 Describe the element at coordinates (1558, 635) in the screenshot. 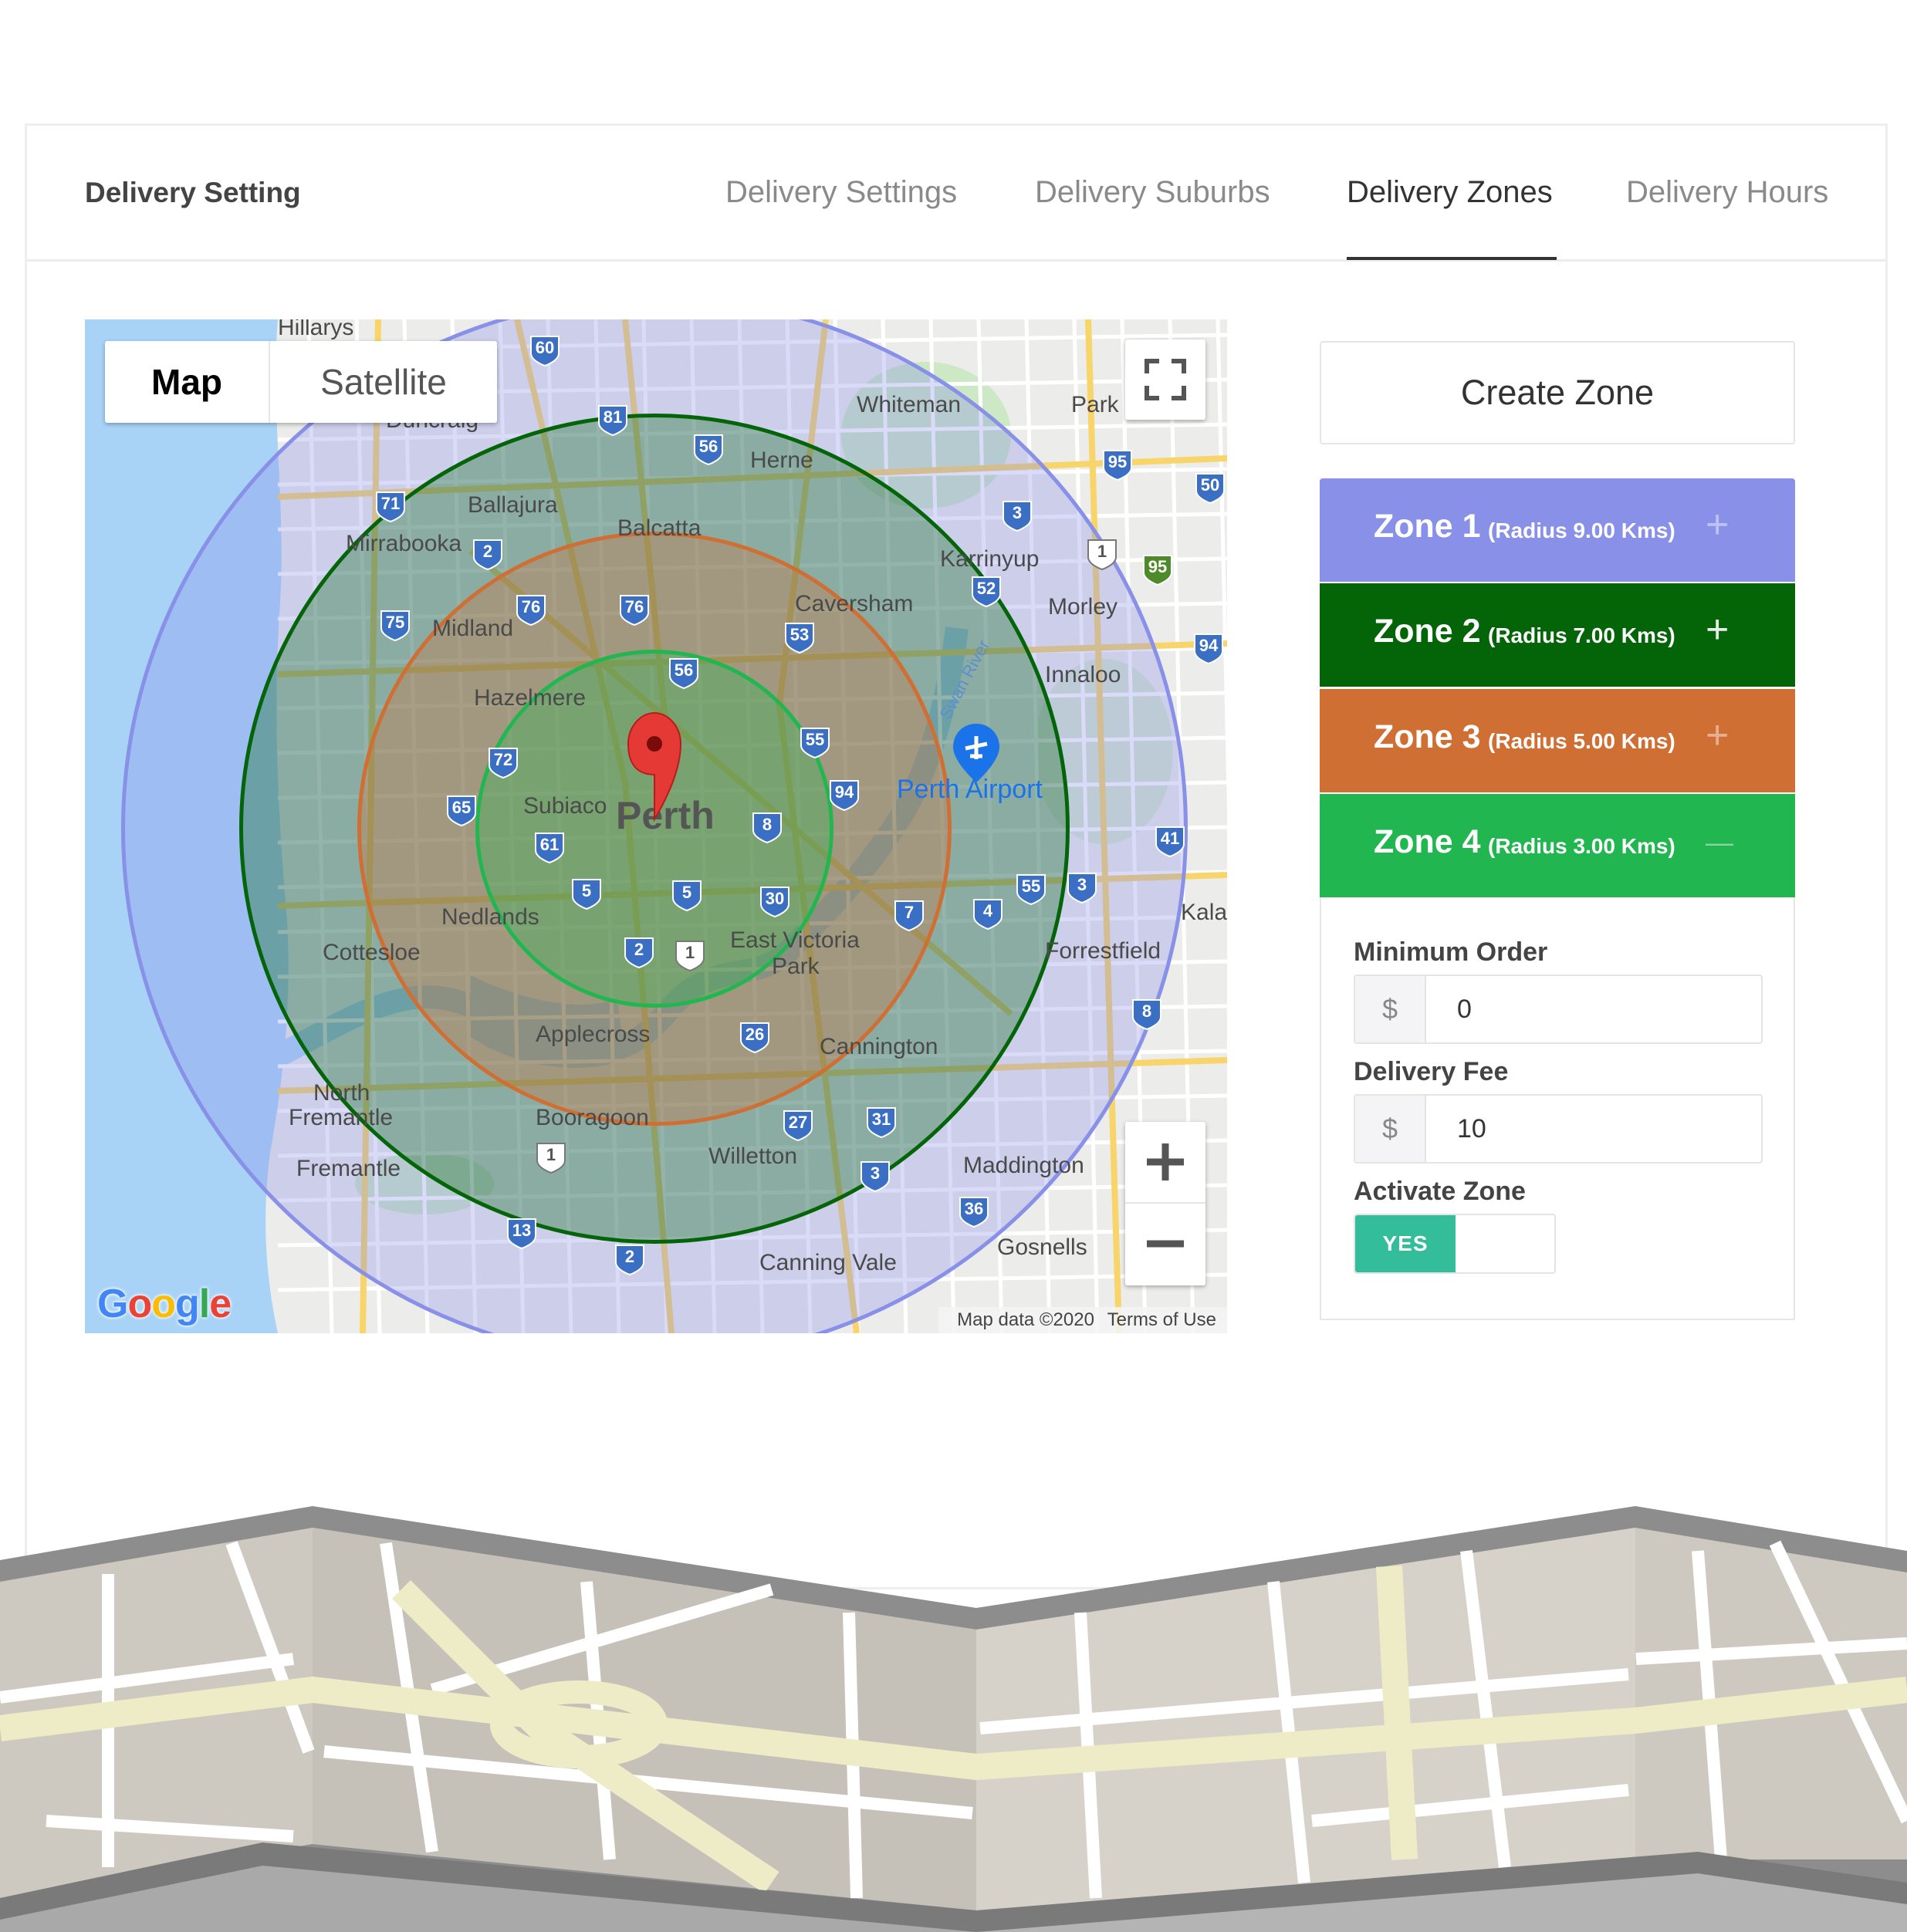

I see `zone-2-header: Zone 2 (Radius 7.00 Kms) +` at that location.